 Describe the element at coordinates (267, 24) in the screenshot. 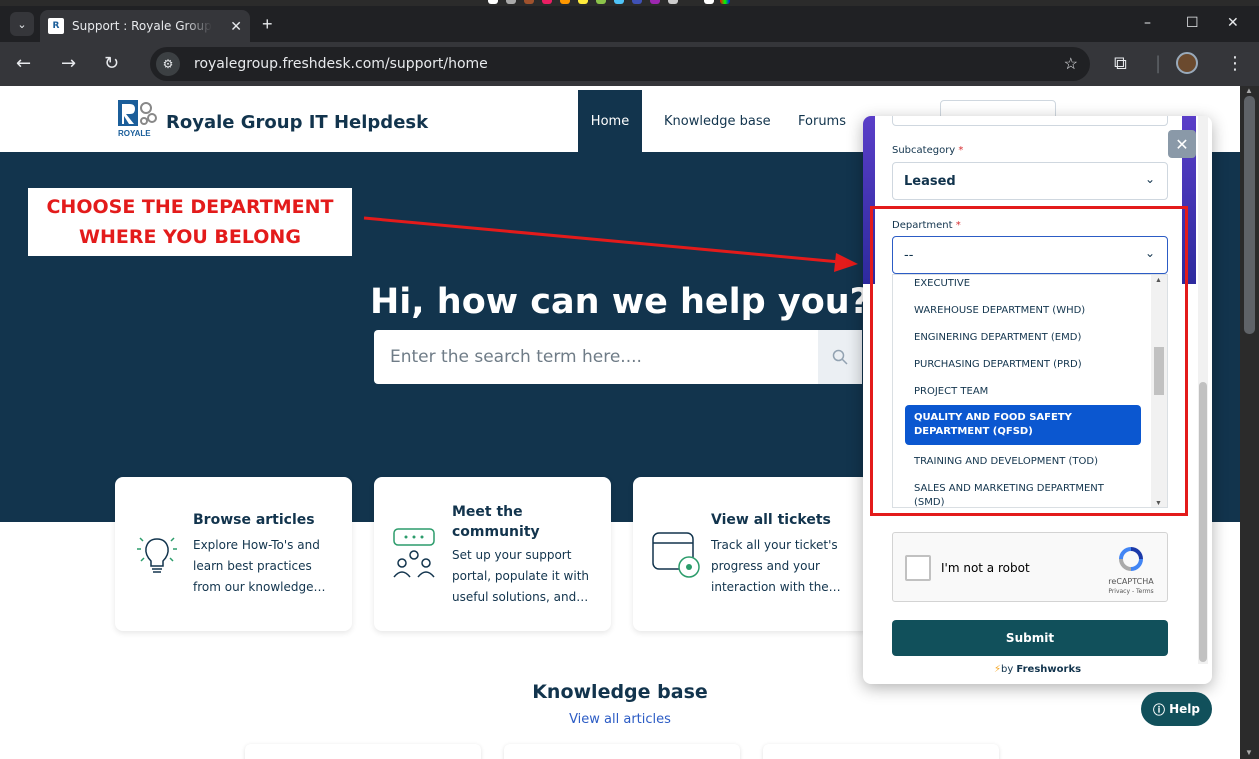

I see `new-tab-icon: +` at that location.